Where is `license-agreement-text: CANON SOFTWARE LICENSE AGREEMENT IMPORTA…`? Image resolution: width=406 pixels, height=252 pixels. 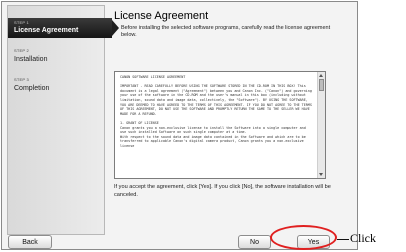
license-agreement-text: CANON SOFTWARE LICENSE AGREEMENT IMPORTA… is located at coordinates (216, 111).